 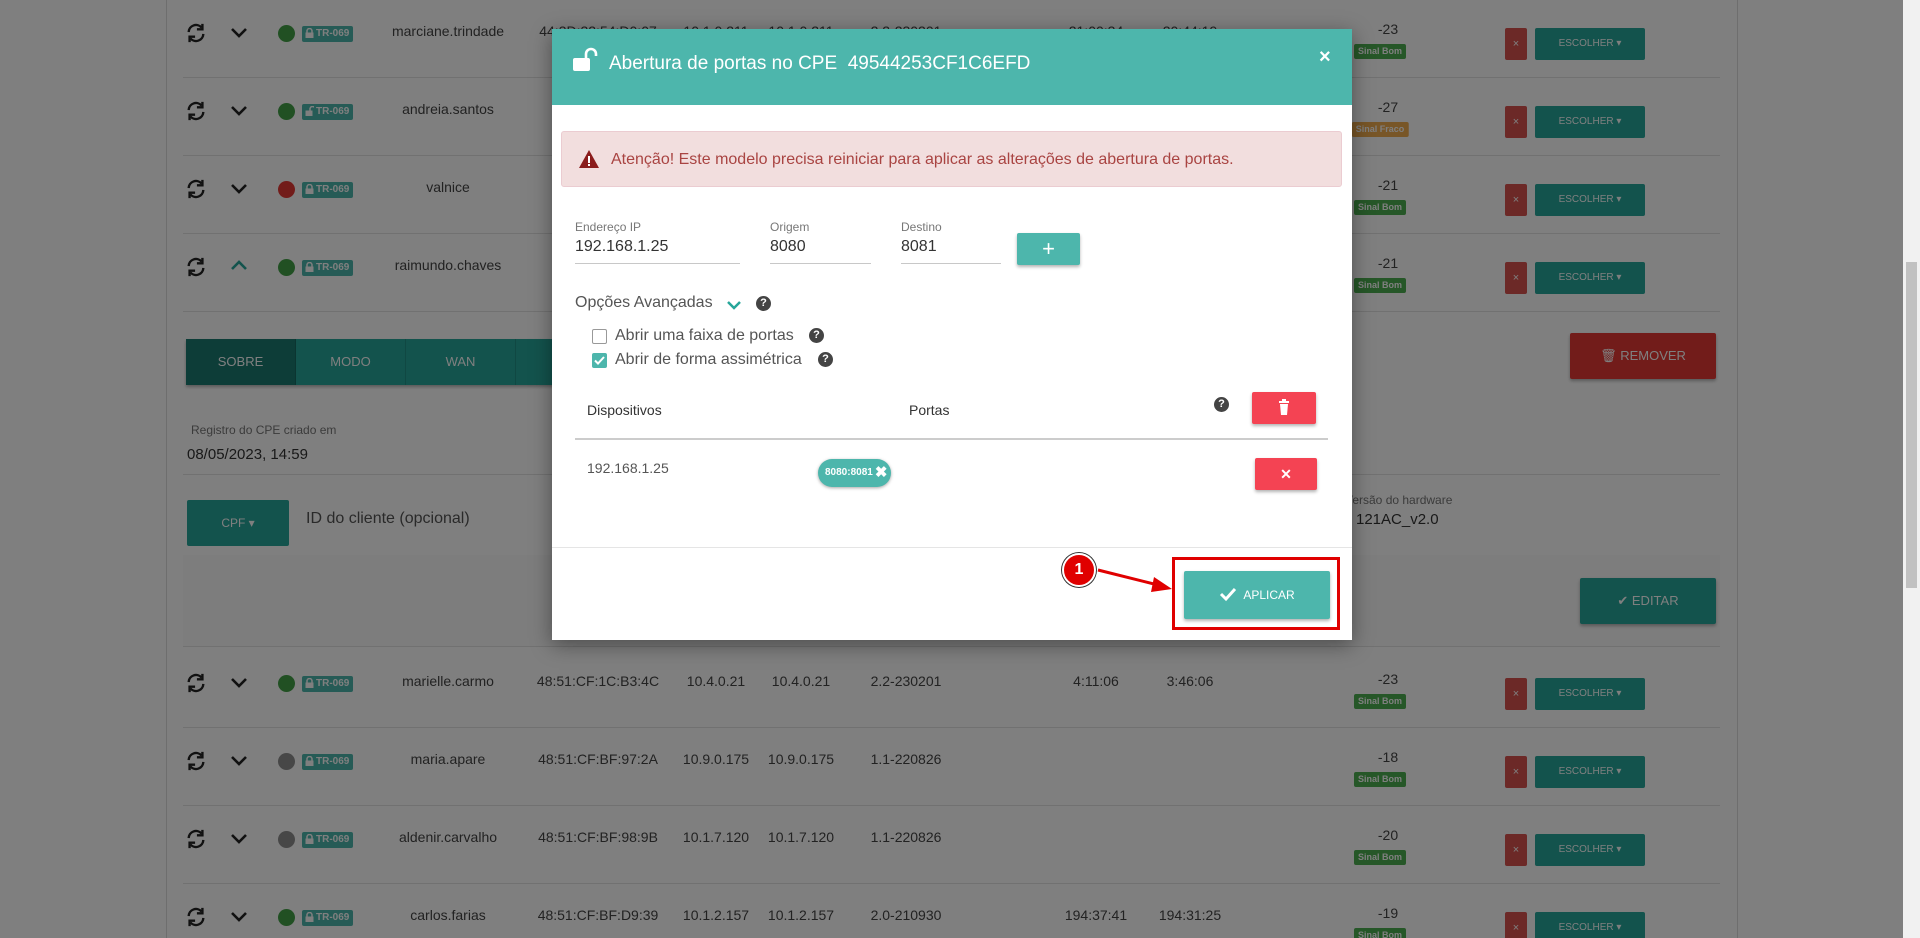 What do you see at coordinates (608, 227) in the screenshot?
I see `ip-address-label: Endereço IP` at bounding box center [608, 227].